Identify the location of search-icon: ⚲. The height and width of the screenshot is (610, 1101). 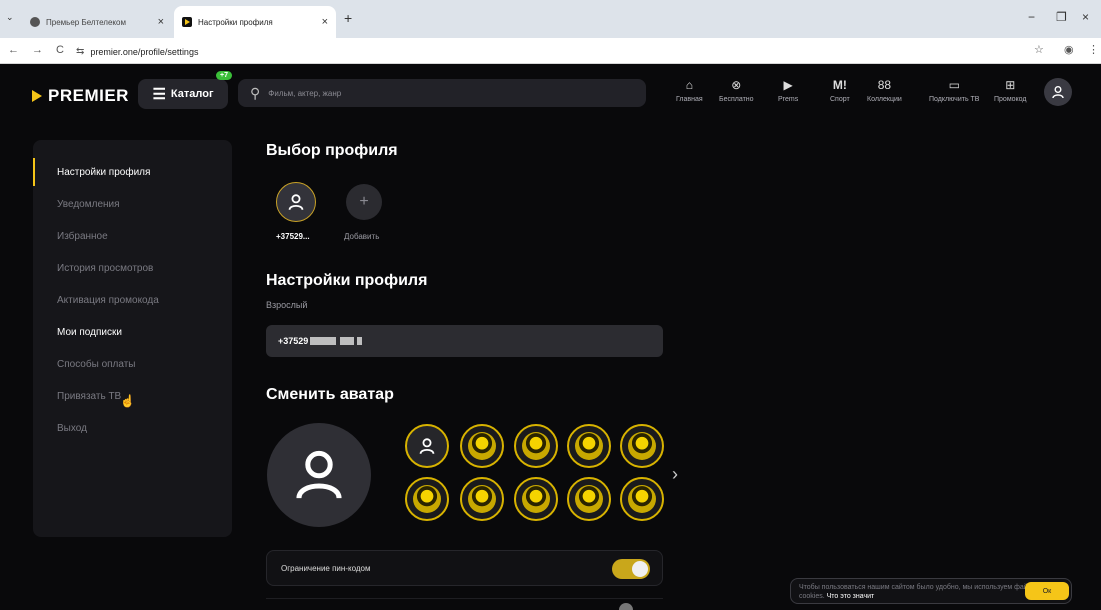
(255, 92).